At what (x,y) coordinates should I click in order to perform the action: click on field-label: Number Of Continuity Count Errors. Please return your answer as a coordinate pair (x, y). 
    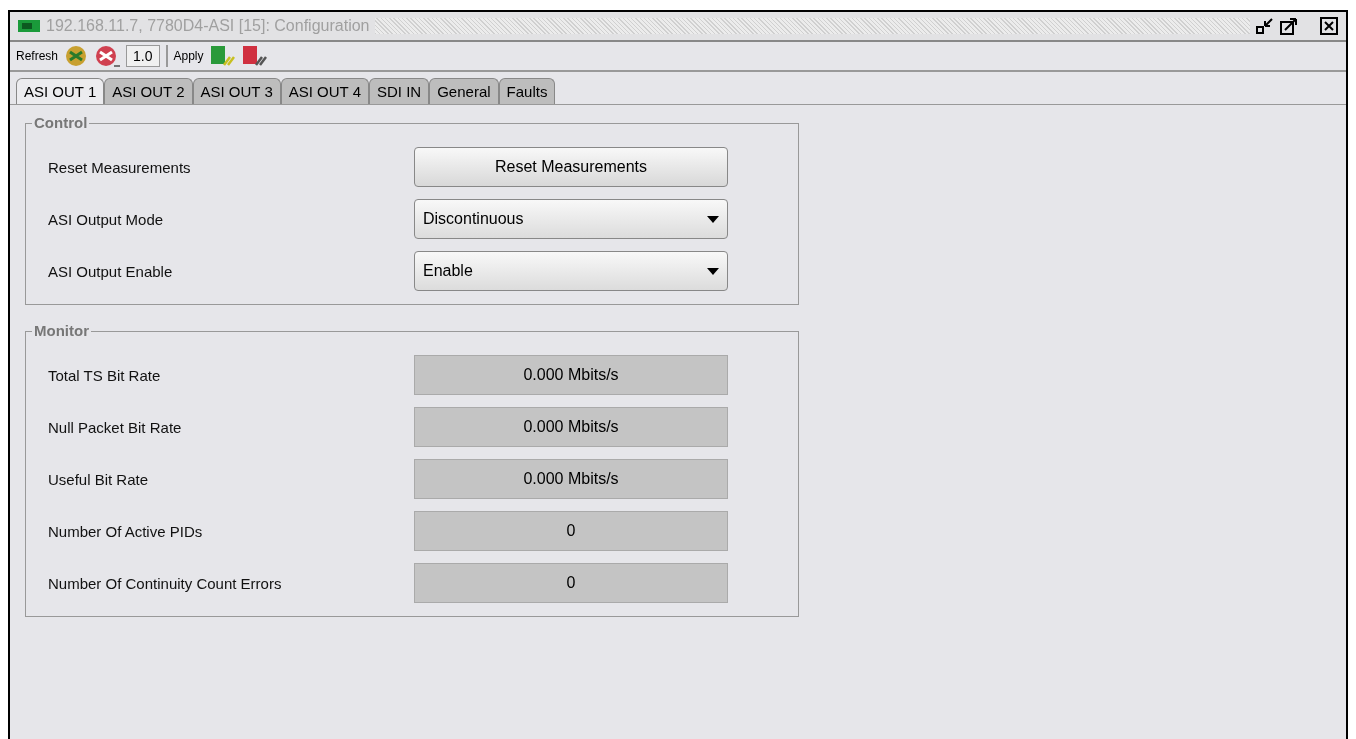
    Looking at the image, I should click on (165, 583).